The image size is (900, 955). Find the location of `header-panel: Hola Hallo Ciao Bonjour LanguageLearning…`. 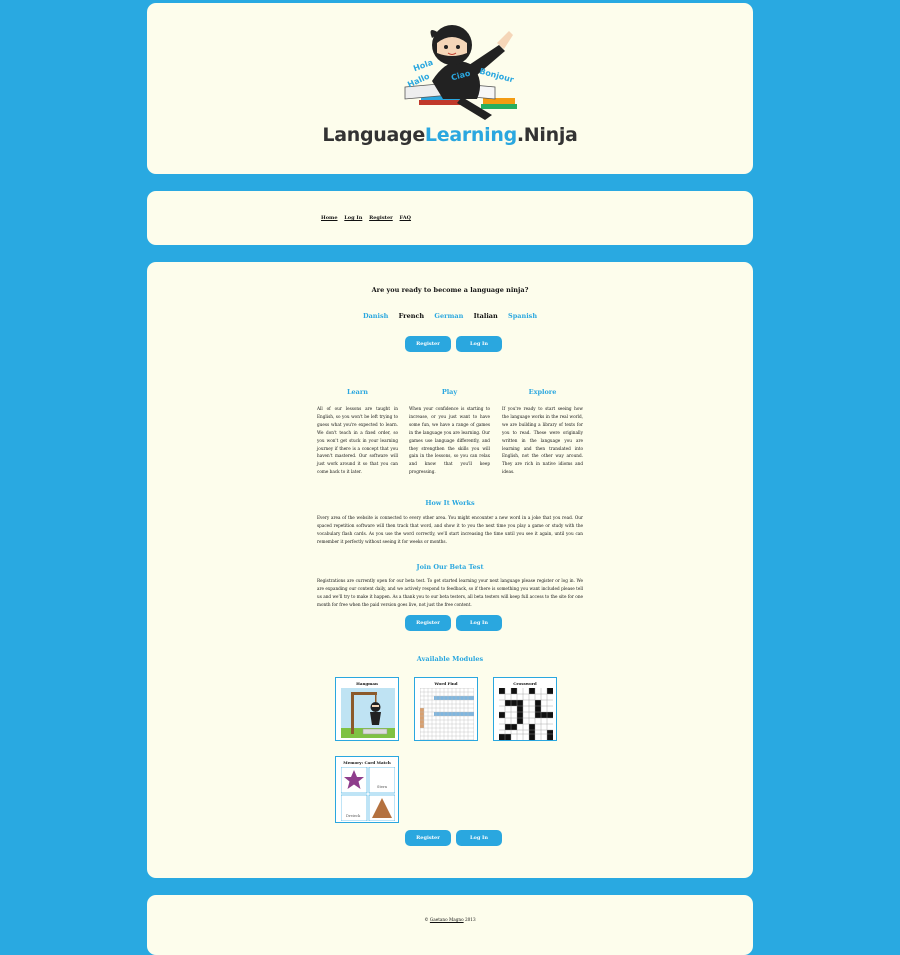

header-panel: Hola Hallo Ciao Bonjour LanguageLearning… is located at coordinates (450, 88).